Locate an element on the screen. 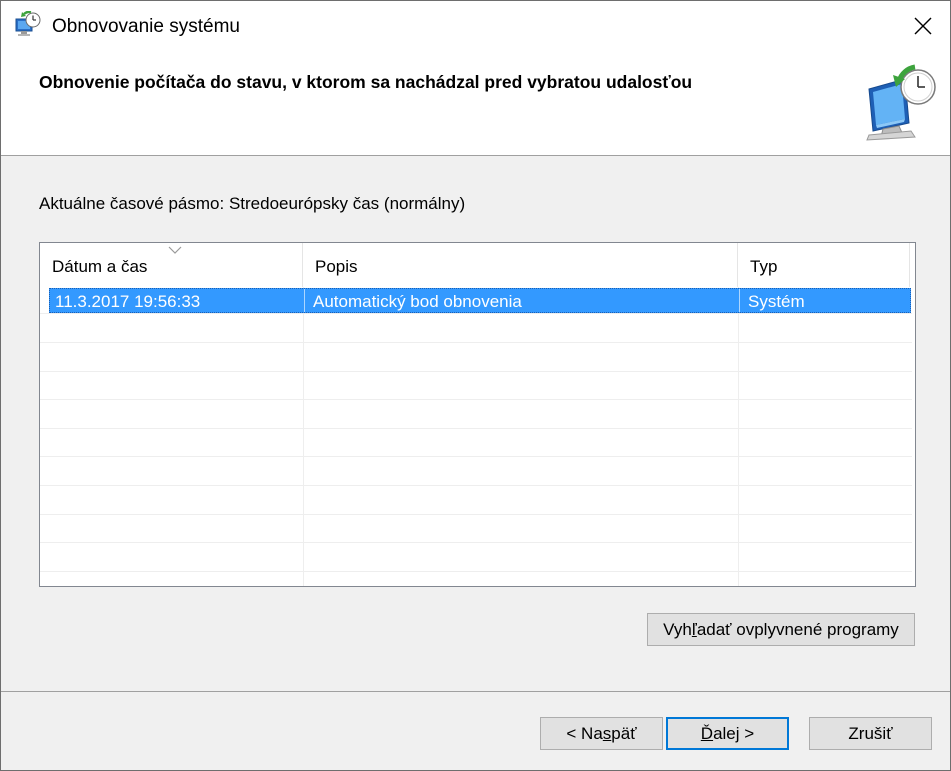  next-label-mnemonic: Ď is located at coordinates (707, 733).